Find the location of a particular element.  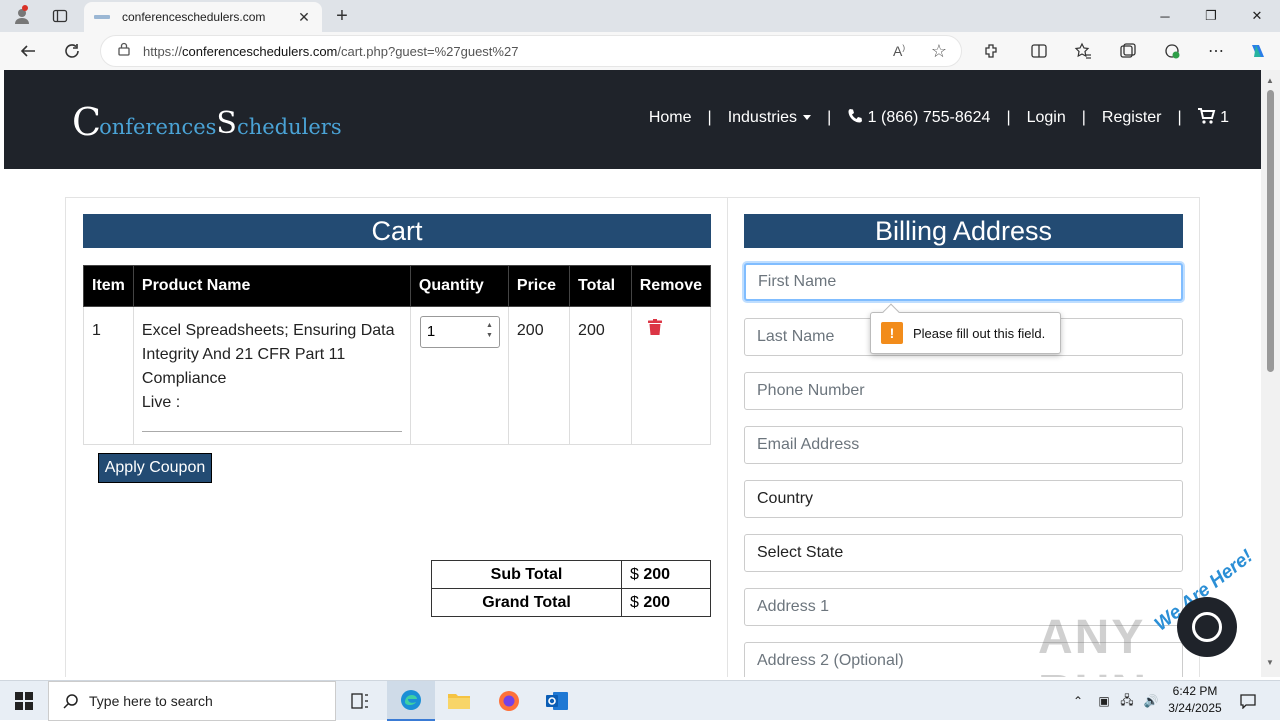

tab-title: conferenceschedulers.com is located at coordinates (194, 17).